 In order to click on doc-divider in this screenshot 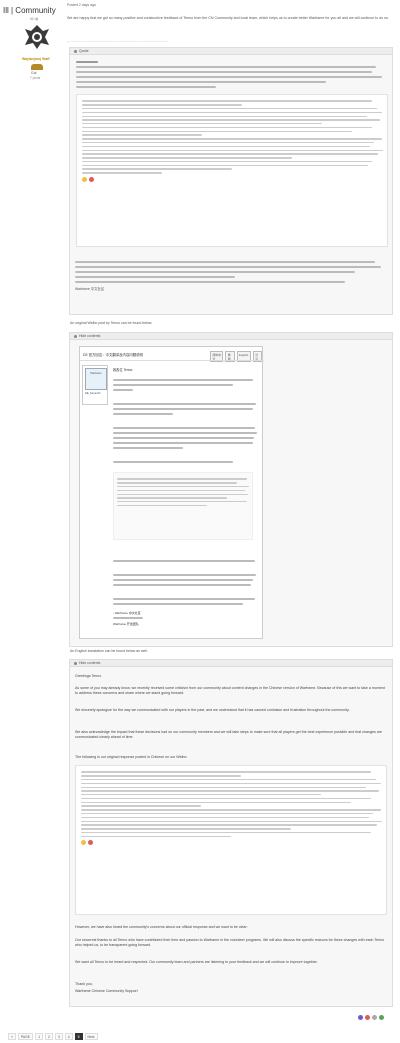, I will do `click(172, 360)`.